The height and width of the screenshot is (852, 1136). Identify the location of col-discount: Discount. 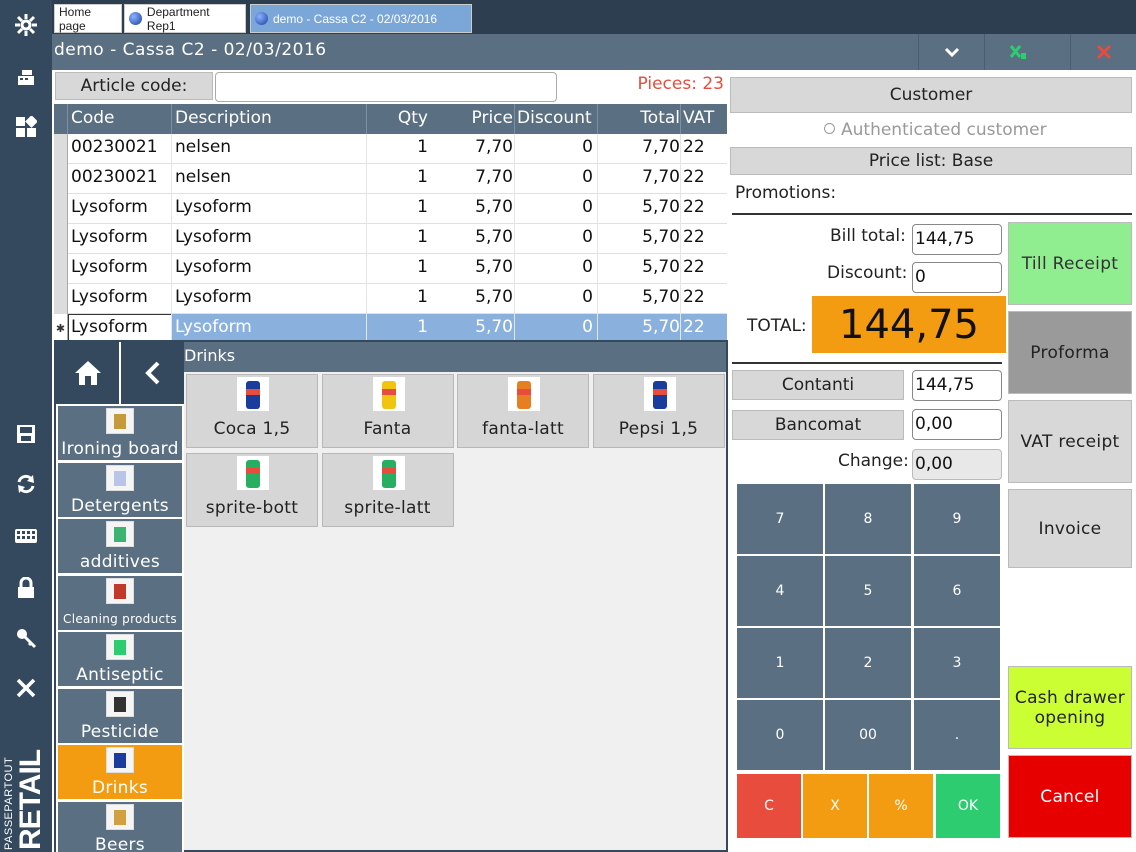
(554, 118).